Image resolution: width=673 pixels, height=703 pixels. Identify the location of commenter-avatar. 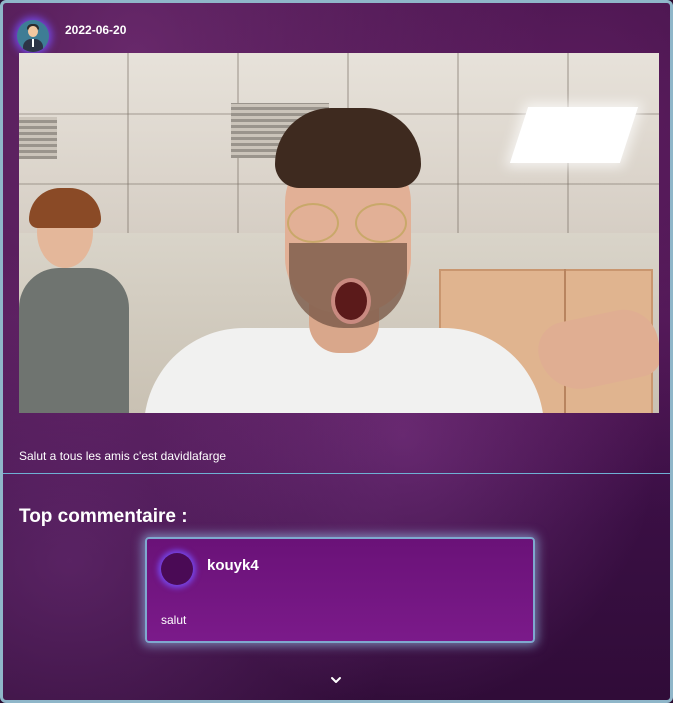
(177, 569).